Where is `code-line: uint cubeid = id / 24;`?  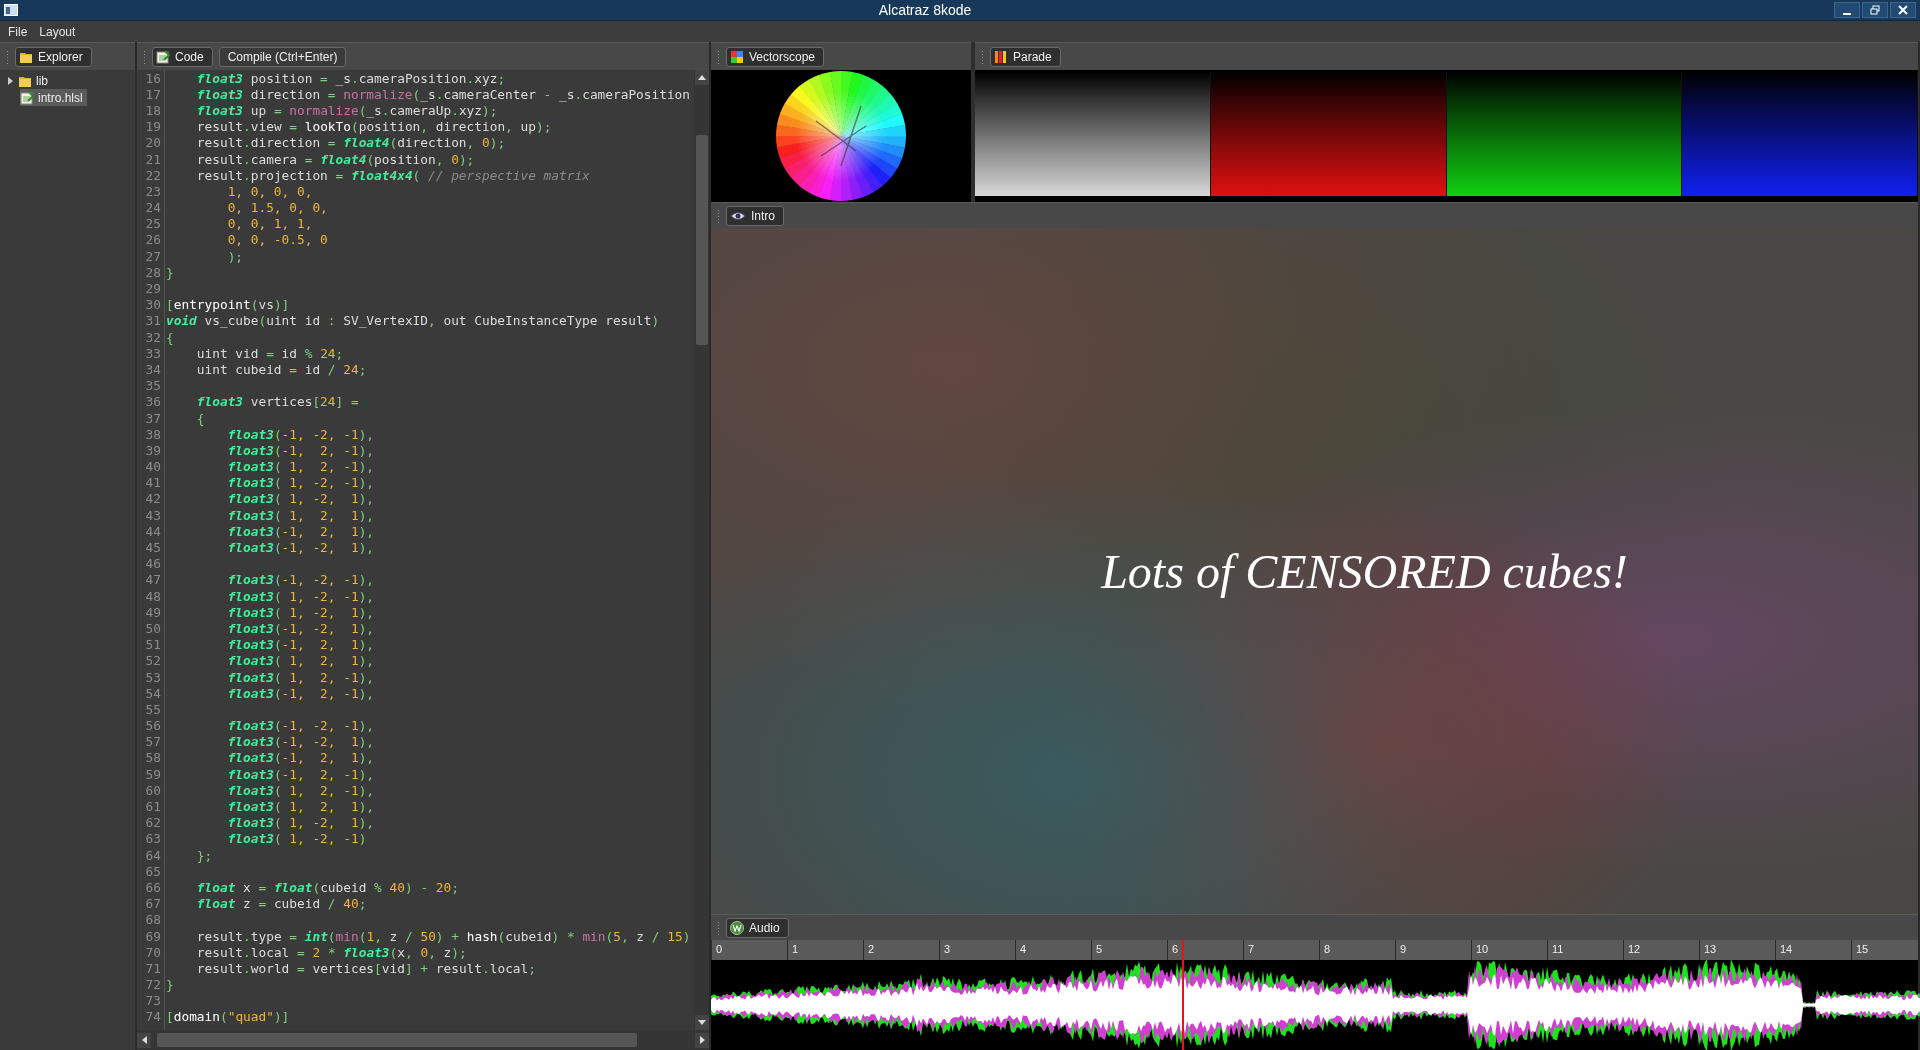
code-line: uint cubeid = id / 24; is located at coordinates (281, 369).